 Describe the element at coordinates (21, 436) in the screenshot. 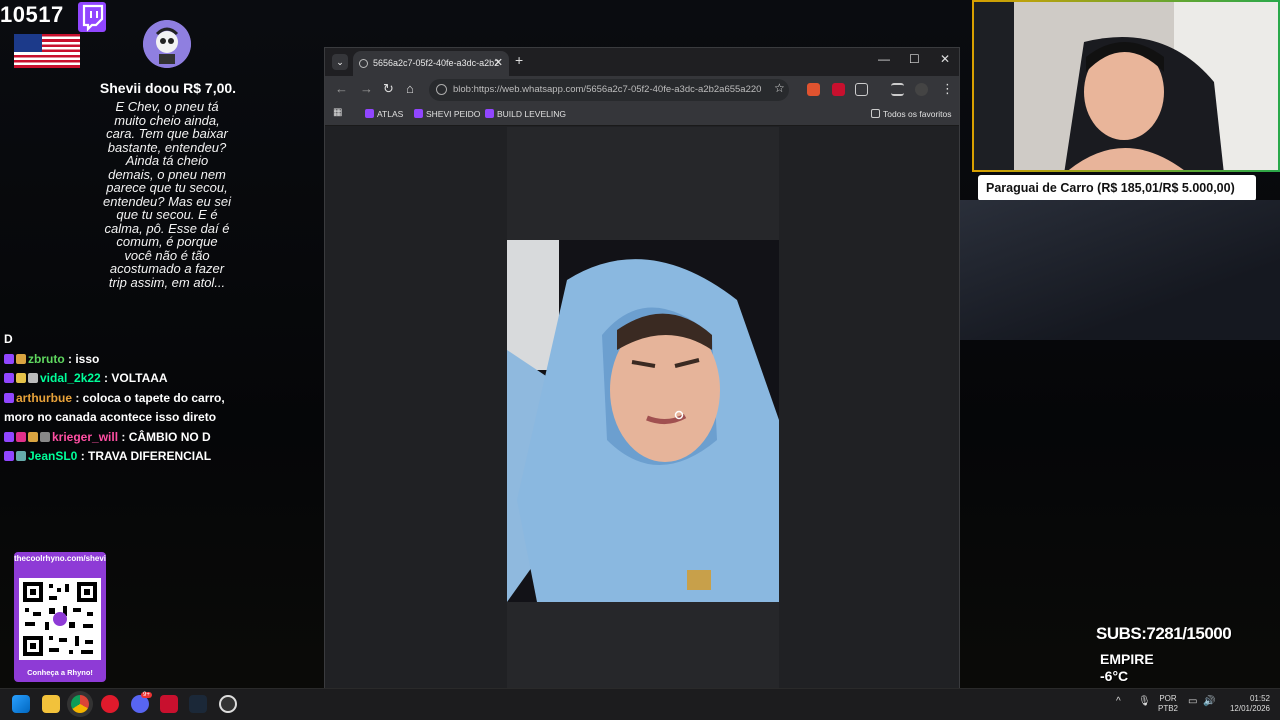

I see `heart-badge-icon` at that location.